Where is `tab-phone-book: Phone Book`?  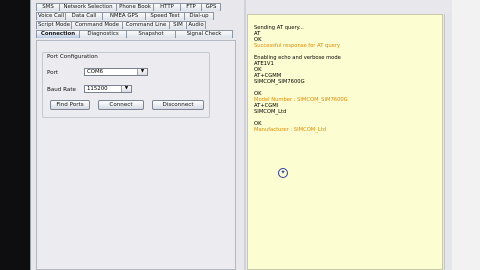 tab-phone-book: Phone Book is located at coordinates (135, 7).